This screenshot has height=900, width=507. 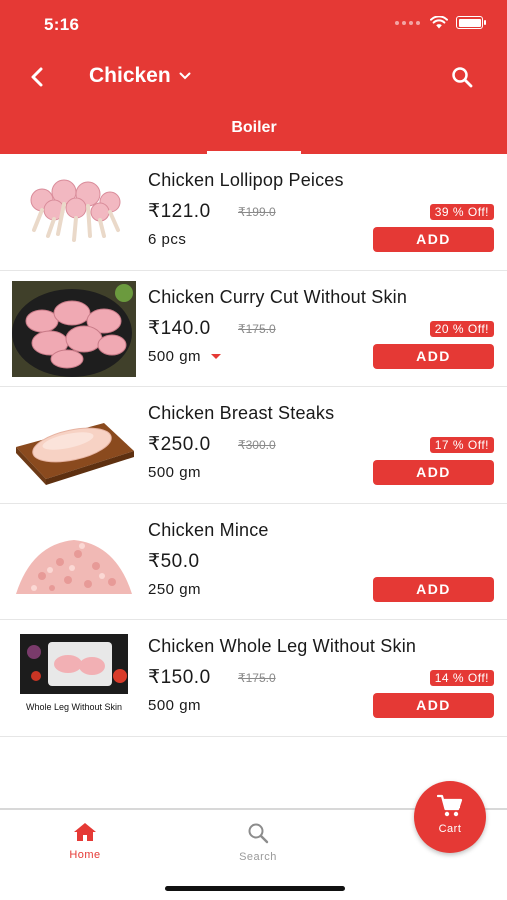 I want to click on product-price: ₹150.0, so click(x=179, y=677).